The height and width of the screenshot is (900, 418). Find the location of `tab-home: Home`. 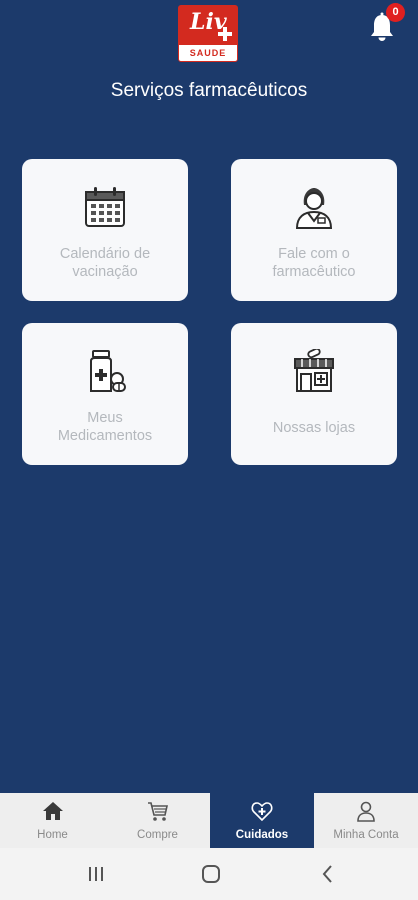

tab-home: Home is located at coordinates (52, 820).